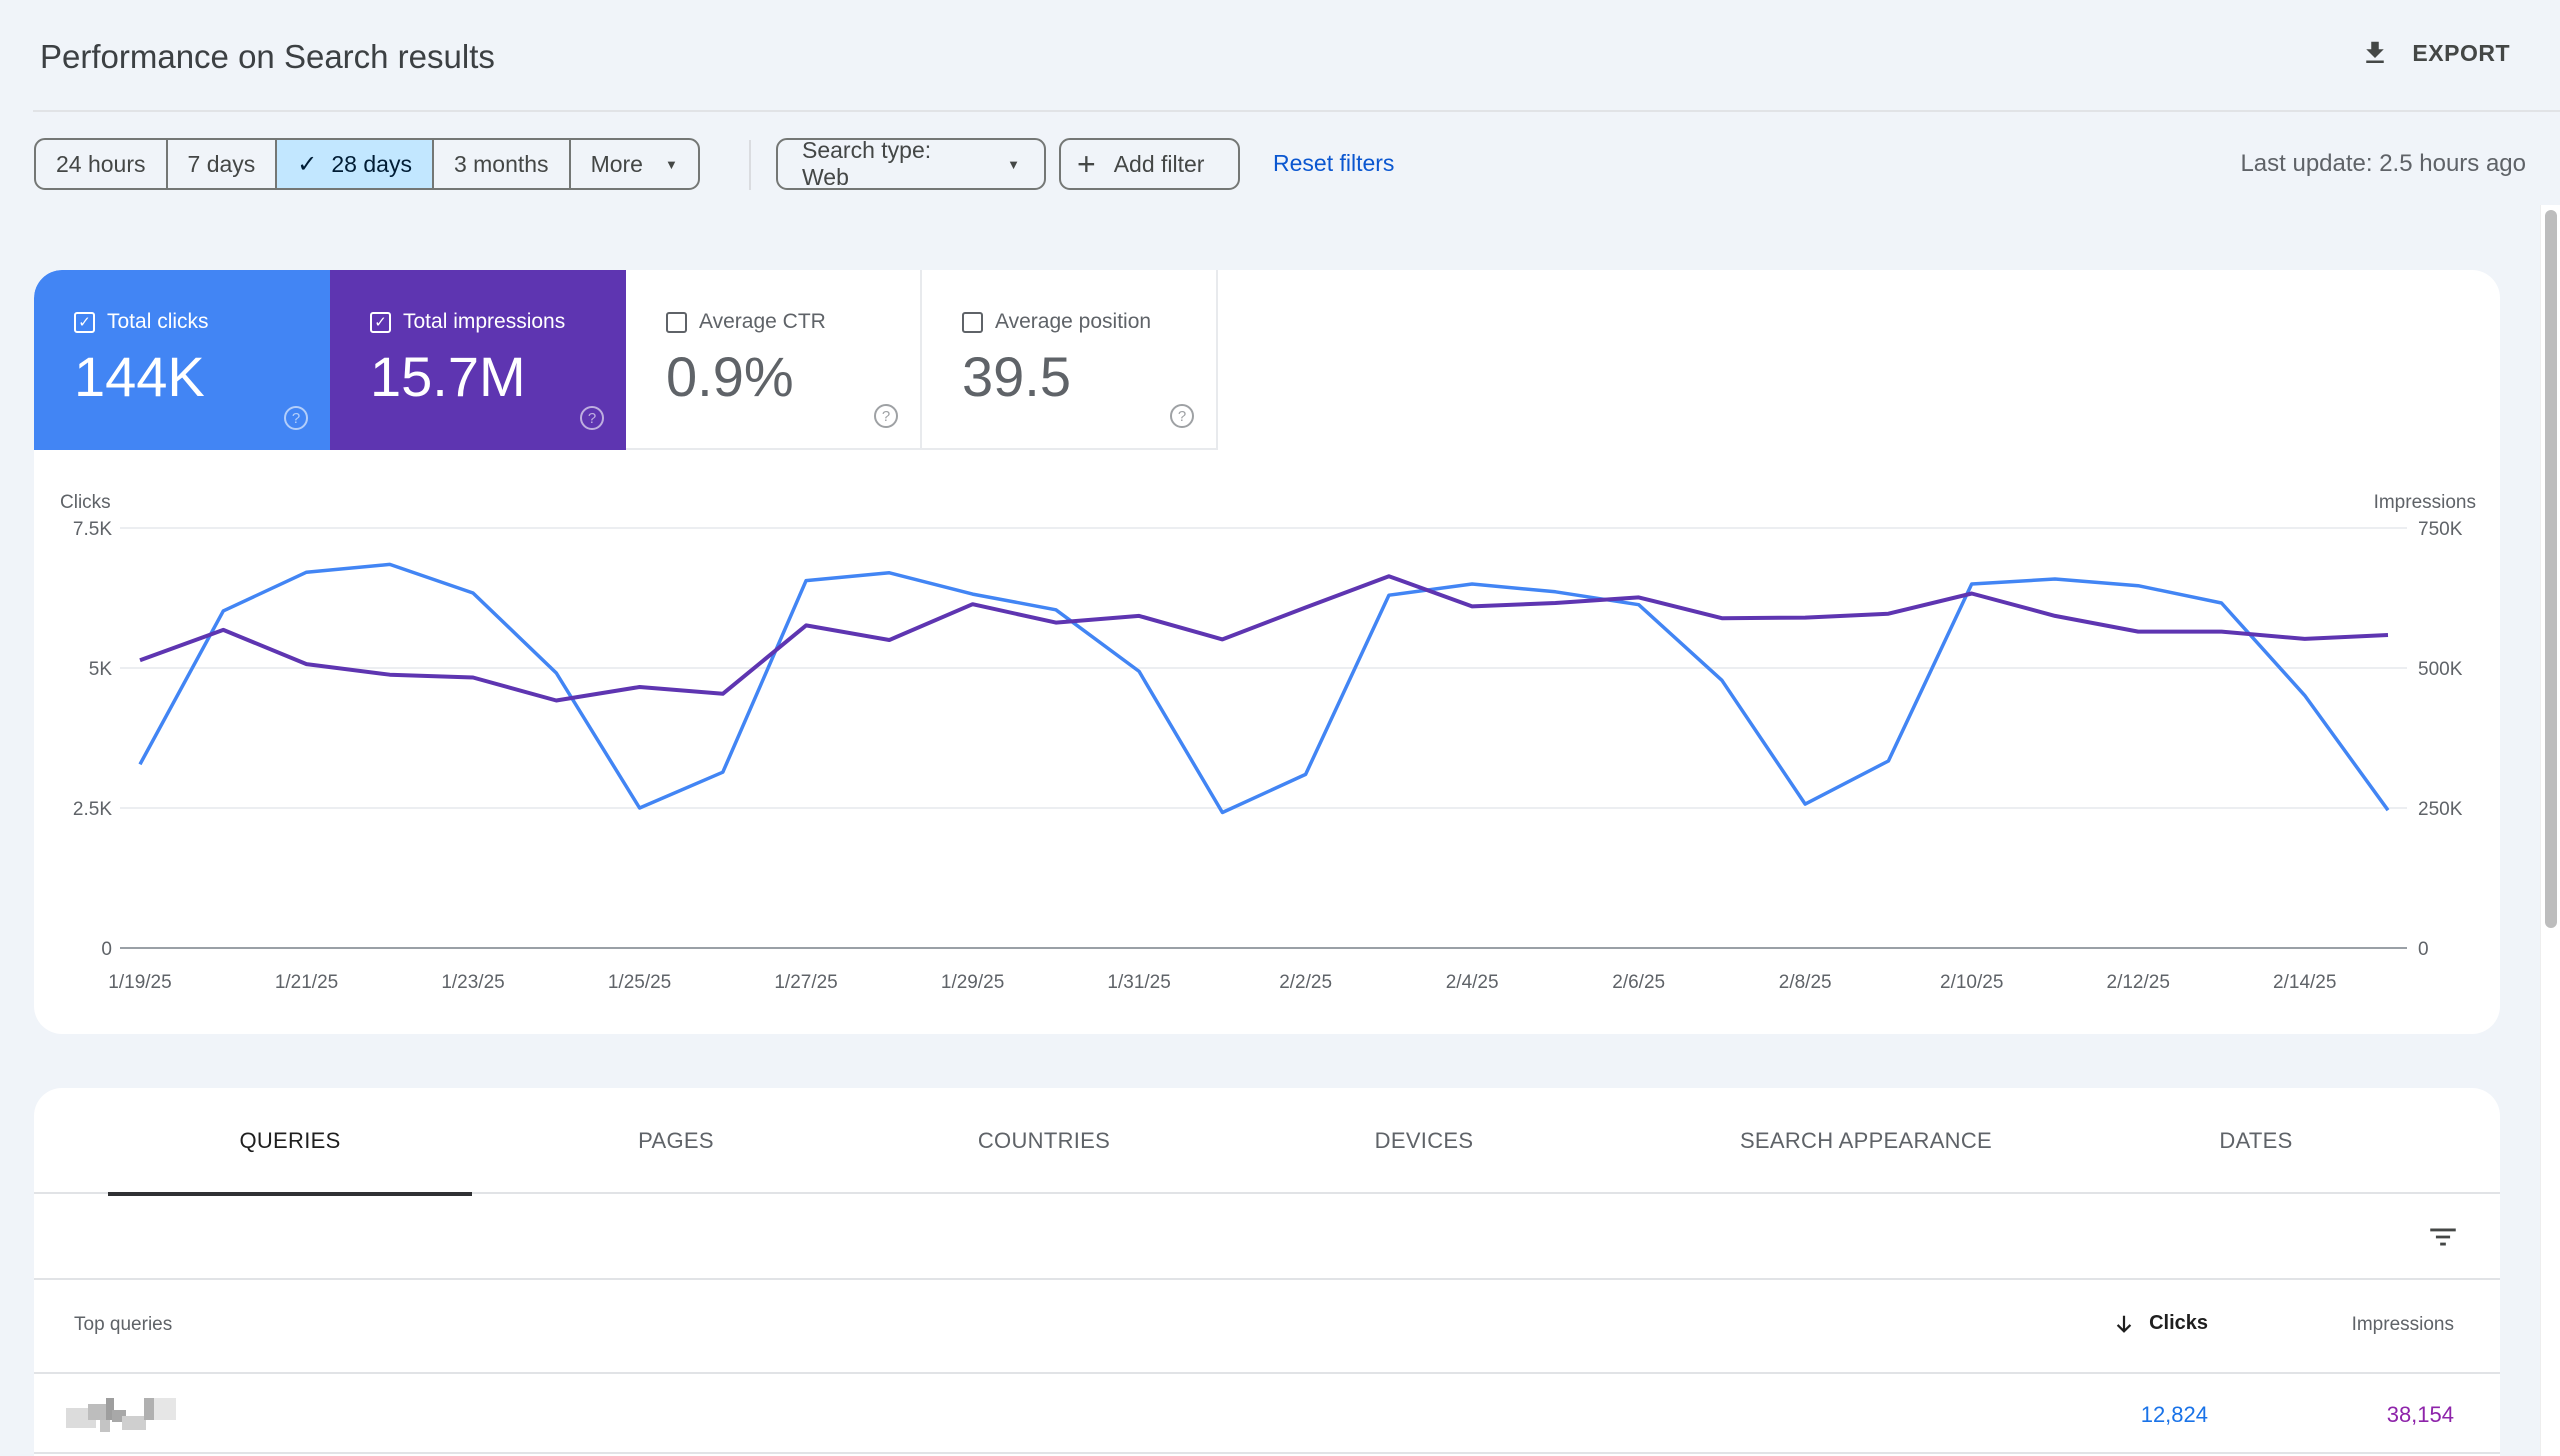 This screenshot has width=2560, height=1456. I want to click on tab-countries: COUNTRIES, so click(1044, 1141).